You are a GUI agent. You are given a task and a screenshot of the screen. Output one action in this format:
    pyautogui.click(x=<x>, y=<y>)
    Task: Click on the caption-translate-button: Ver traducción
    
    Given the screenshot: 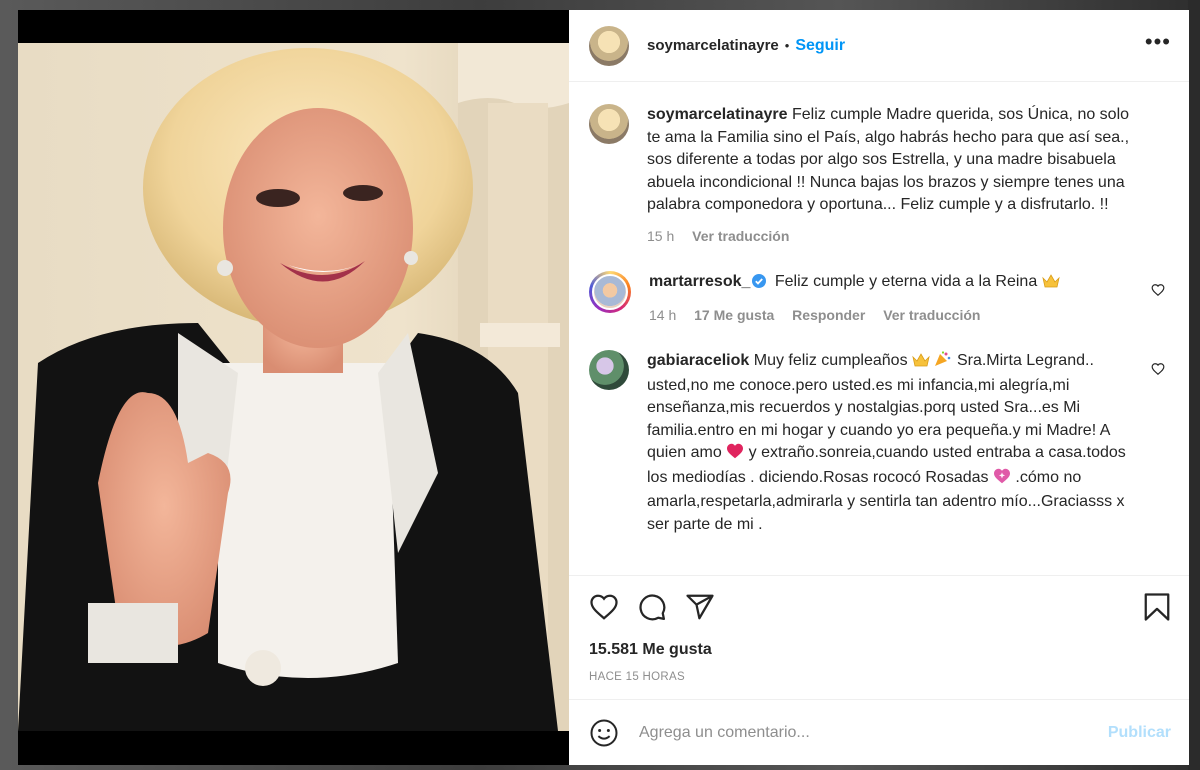 What is the action you would take?
    pyautogui.click(x=740, y=236)
    